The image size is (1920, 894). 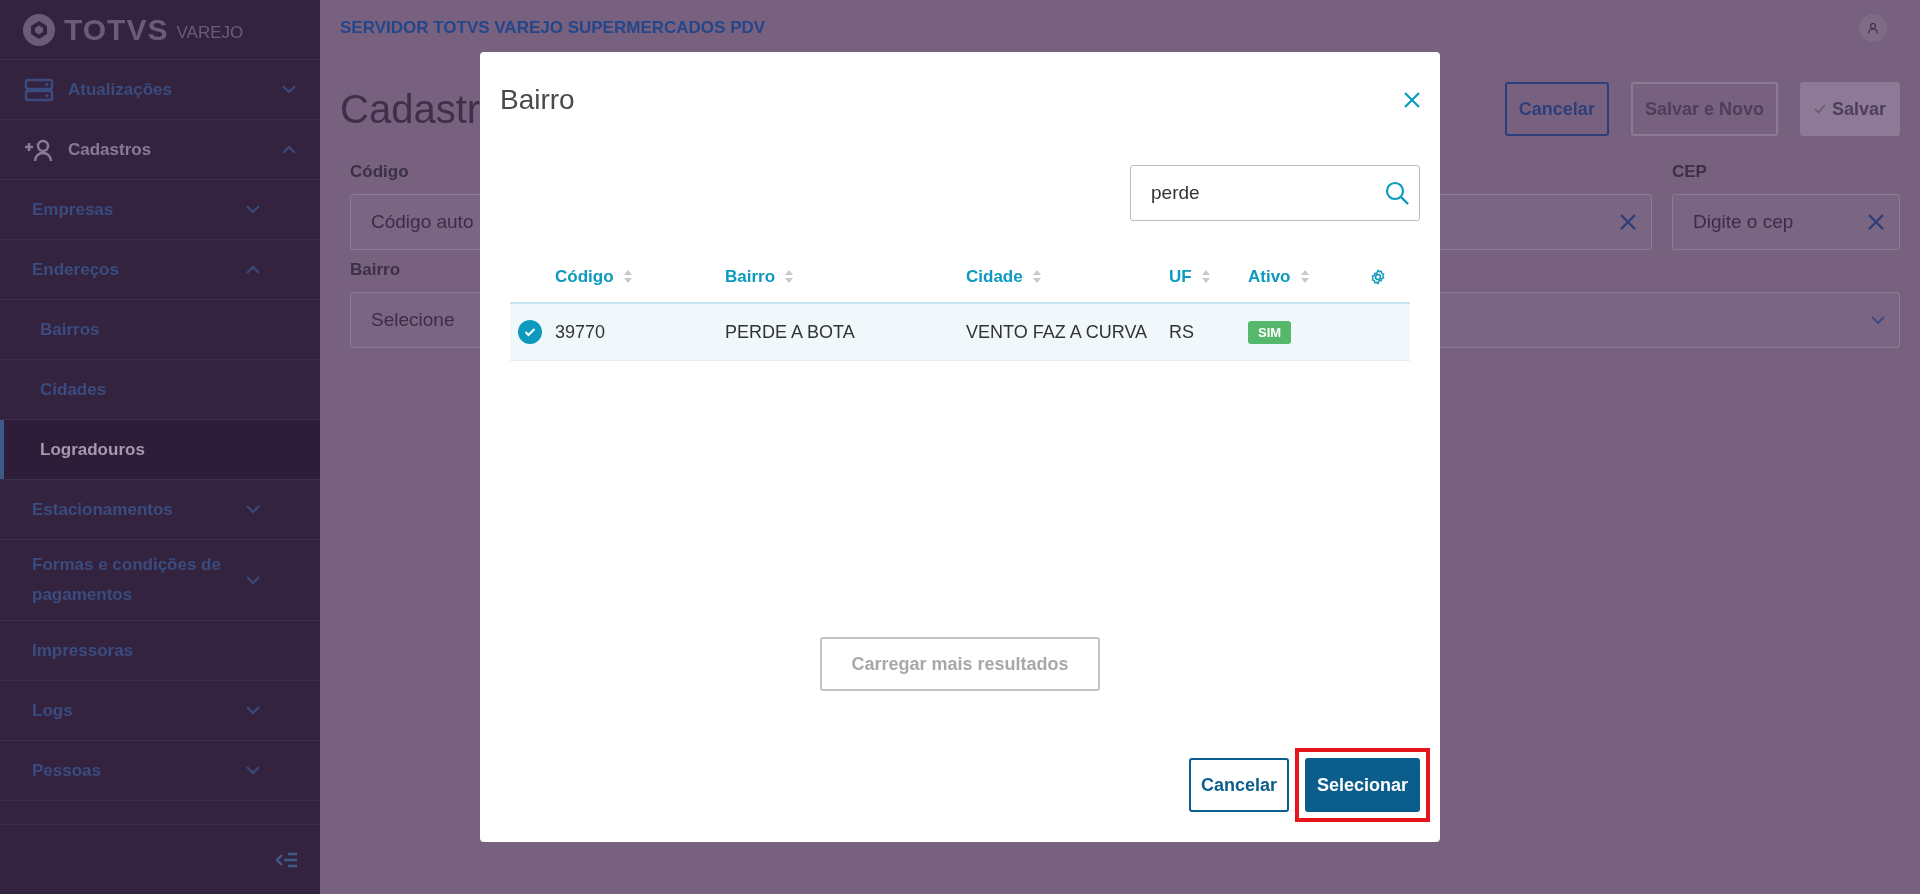 What do you see at coordinates (379, 172) in the screenshot?
I see `field-label: Código` at bounding box center [379, 172].